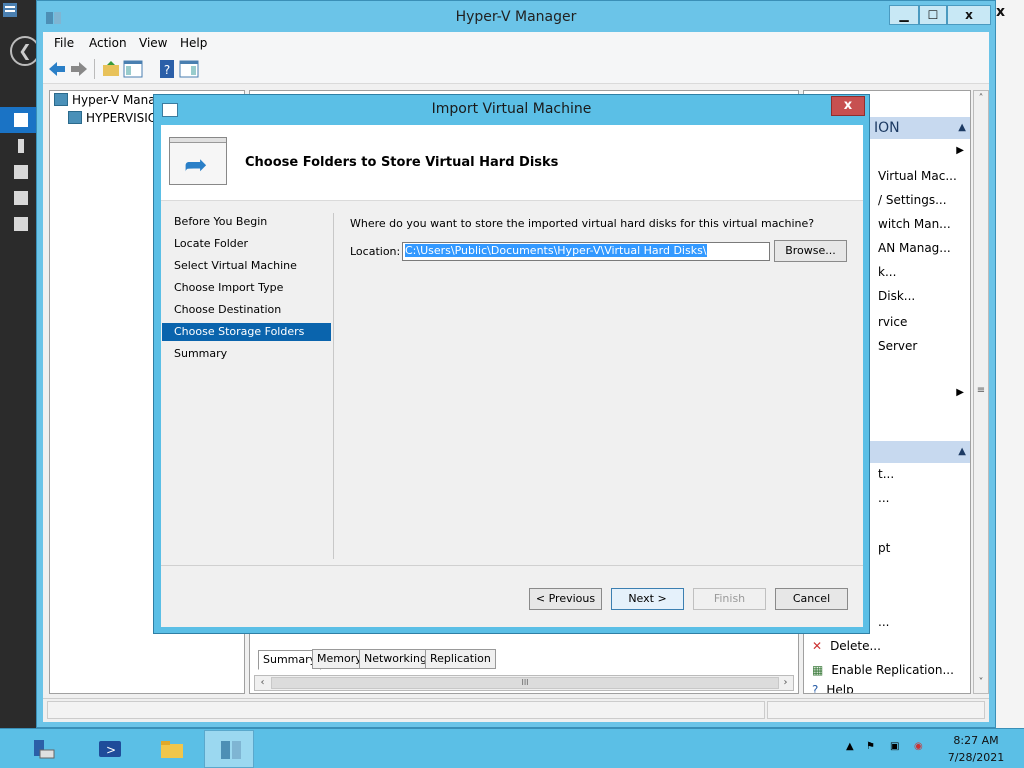 Image resolution: width=1024 pixels, height=768 pixels. I want to click on action-stop-service: rvice, so click(892, 322).